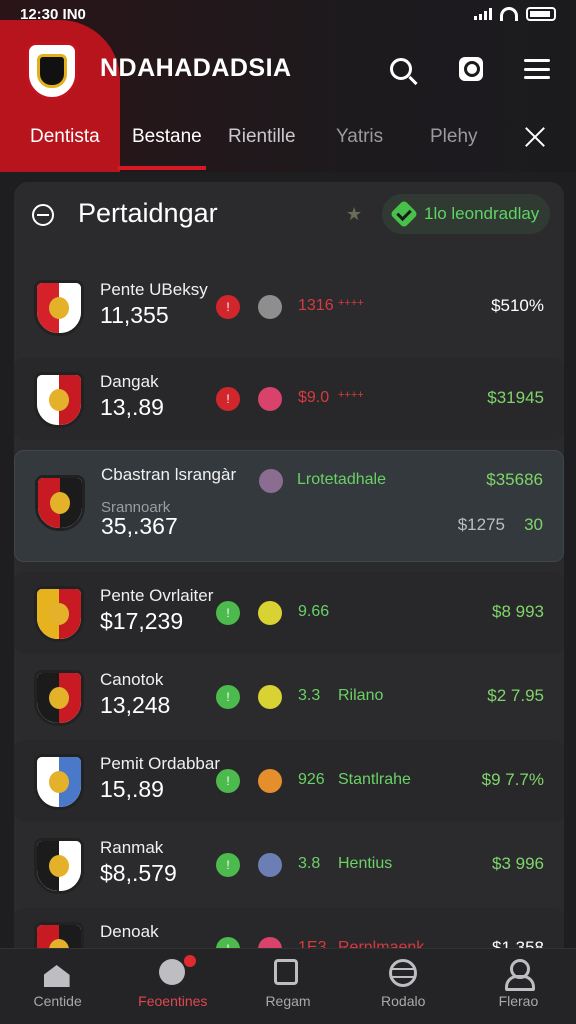  What do you see at coordinates (289, 215) in the screenshot?
I see `card-header: Pertaidngar ★ 1lo leondradlay` at bounding box center [289, 215].